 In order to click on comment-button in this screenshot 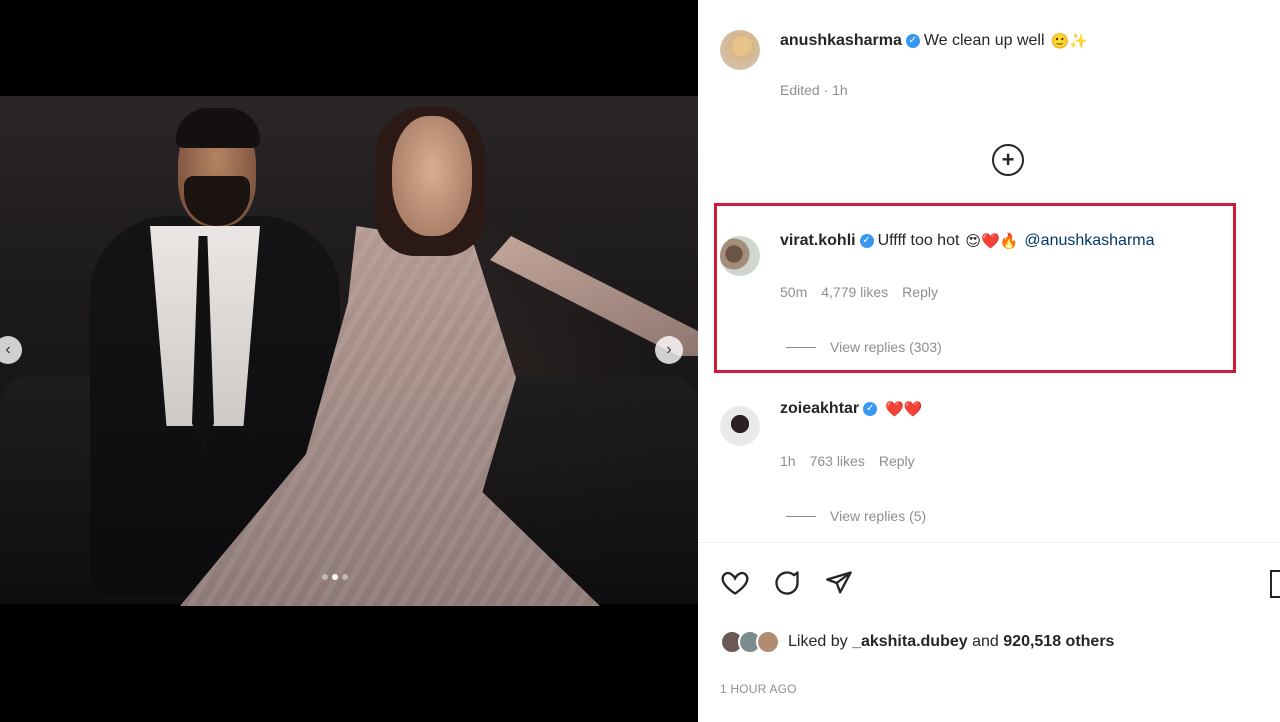, I will do `click(787, 583)`.